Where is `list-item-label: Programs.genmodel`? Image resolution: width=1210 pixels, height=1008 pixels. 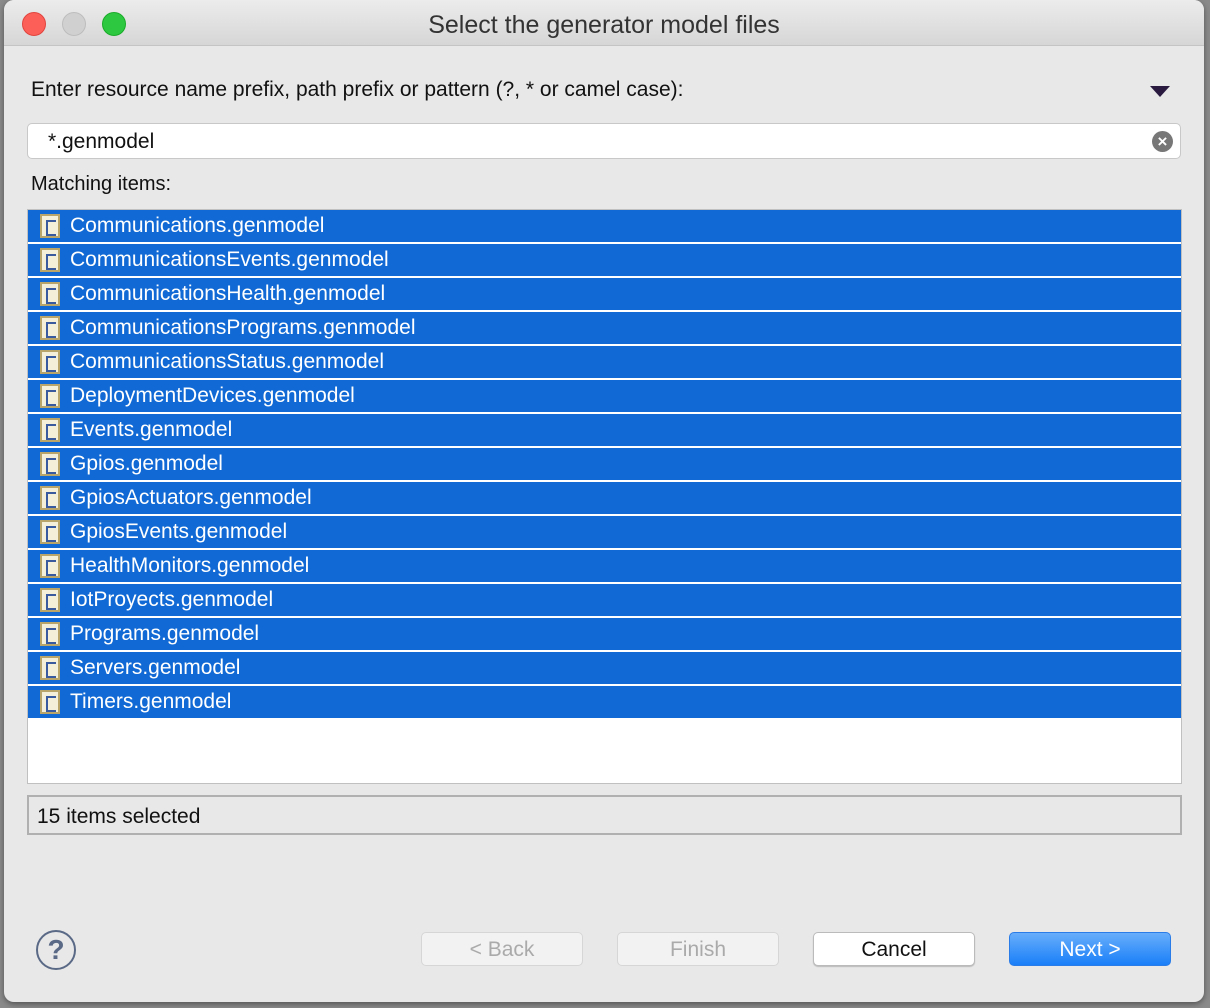 list-item-label: Programs.genmodel is located at coordinates (165, 633).